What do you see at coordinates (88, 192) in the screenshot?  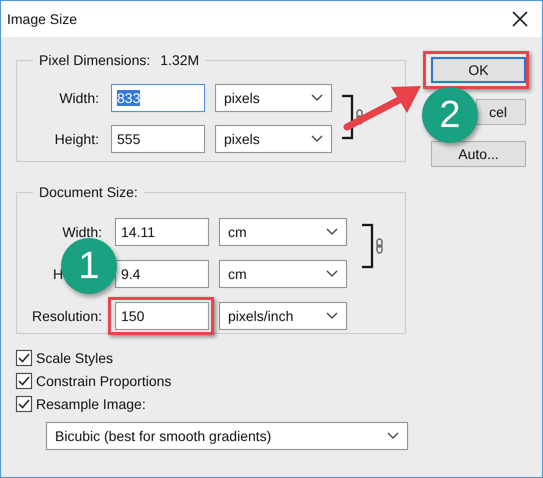 I see `group-title: Document Size:` at bounding box center [88, 192].